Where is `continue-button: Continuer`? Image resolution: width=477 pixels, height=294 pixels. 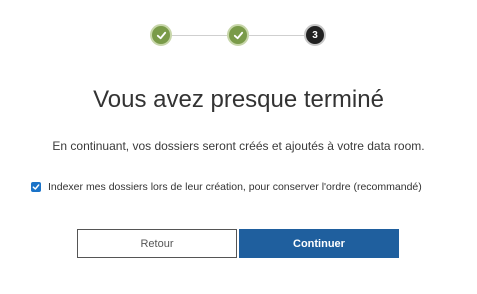
continue-button: Continuer is located at coordinates (319, 243).